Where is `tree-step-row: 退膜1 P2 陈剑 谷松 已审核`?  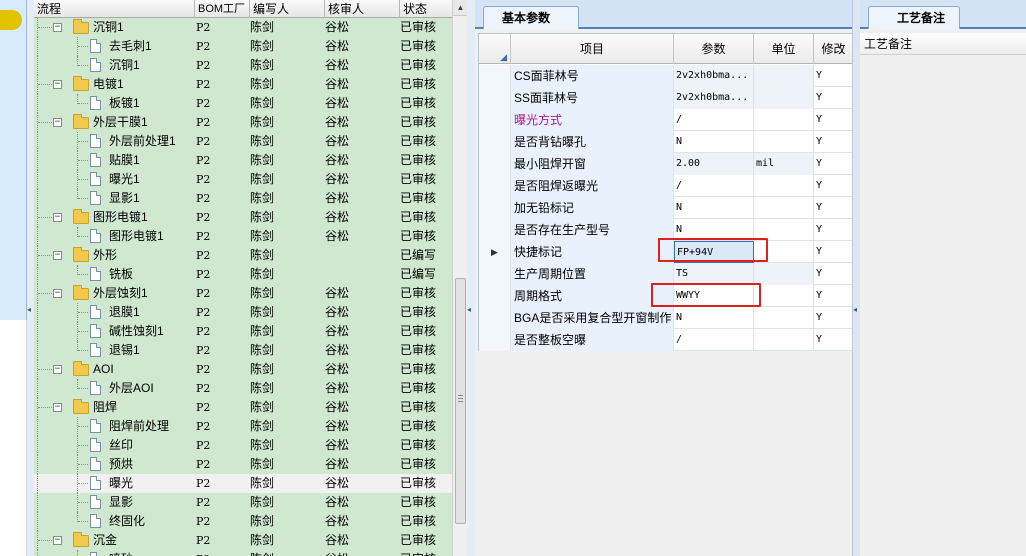
tree-step-row: 退膜1 P2 陈剑 谷松 已审核 is located at coordinates (243, 312).